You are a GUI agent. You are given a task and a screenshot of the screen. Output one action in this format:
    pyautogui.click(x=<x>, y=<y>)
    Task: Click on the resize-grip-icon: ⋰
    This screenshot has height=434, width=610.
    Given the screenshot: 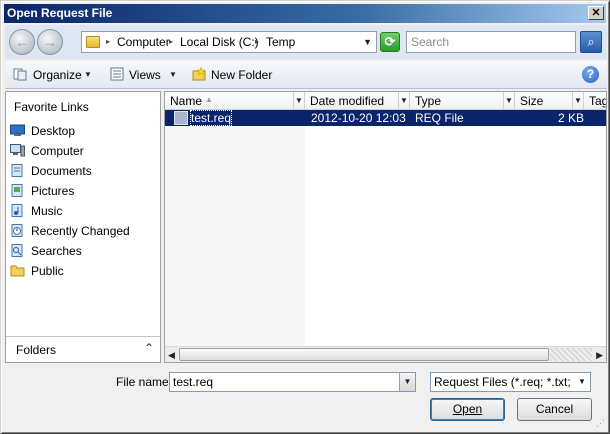 What is the action you would take?
    pyautogui.click(x=600, y=423)
    